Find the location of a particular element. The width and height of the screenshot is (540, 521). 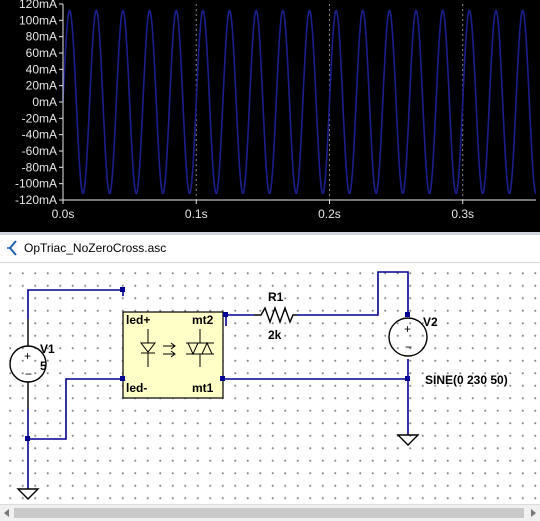

wire-r1-v2 is located at coordinates (353, 293).